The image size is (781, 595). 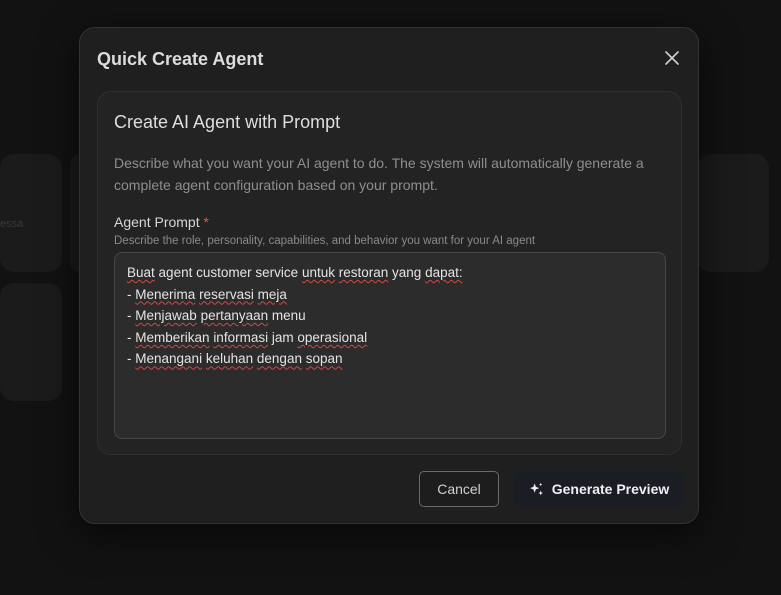 What do you see at coordinates (536, 488) in the screenshot?
I see `sparkles-icon` at bounding box center [536, 488].